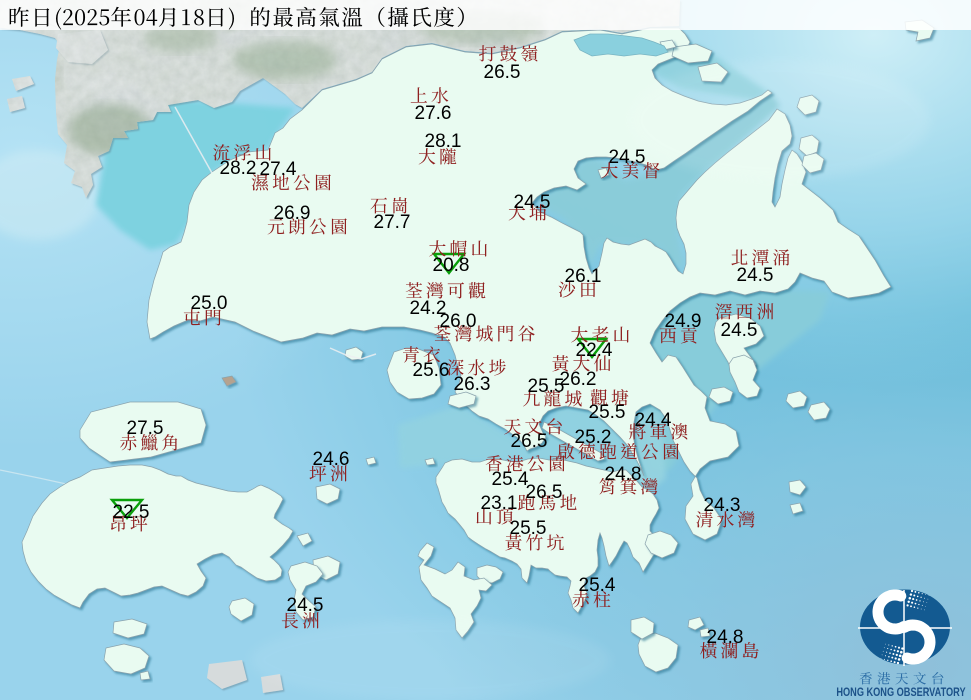 Image resolution: width=971 pixels, height=700 pixels. Describe the element at coordinates (431, 370) in the screenshot. I see `svg-text: 25.6` at that location.